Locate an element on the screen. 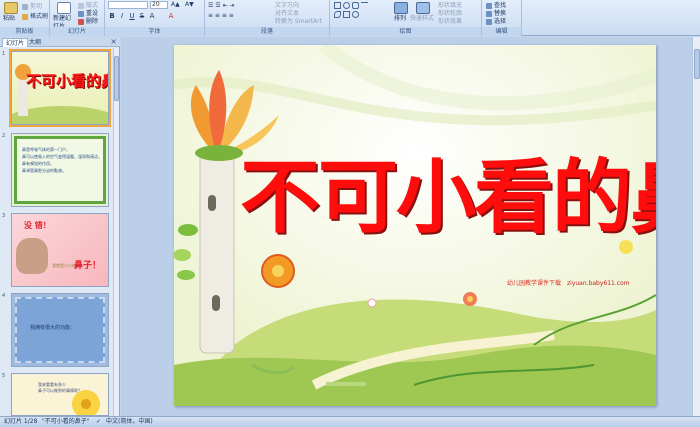 The image size is (700, 427). strikethrough-button: S is located at coordinates (142, 16).